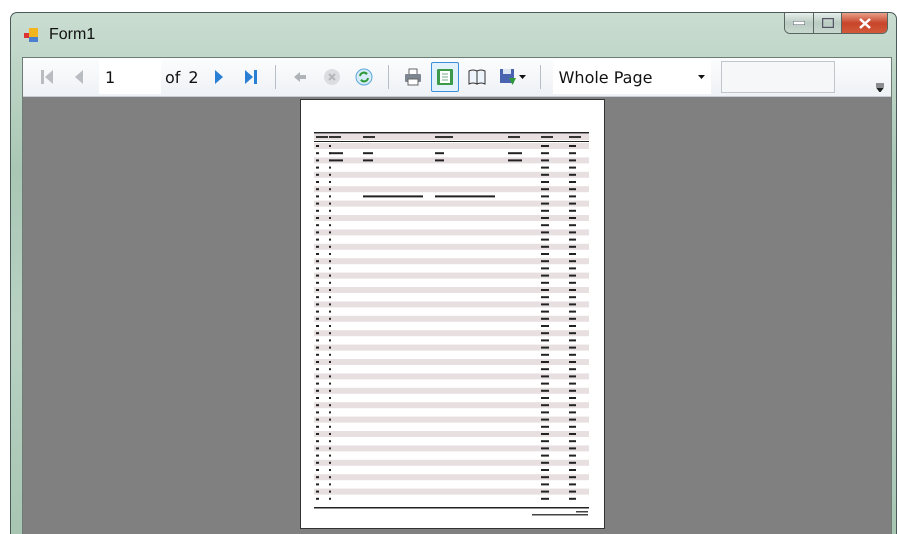 This screenshot has height=534, width=897. I want to click on open-book-icon, so click(477, 77).